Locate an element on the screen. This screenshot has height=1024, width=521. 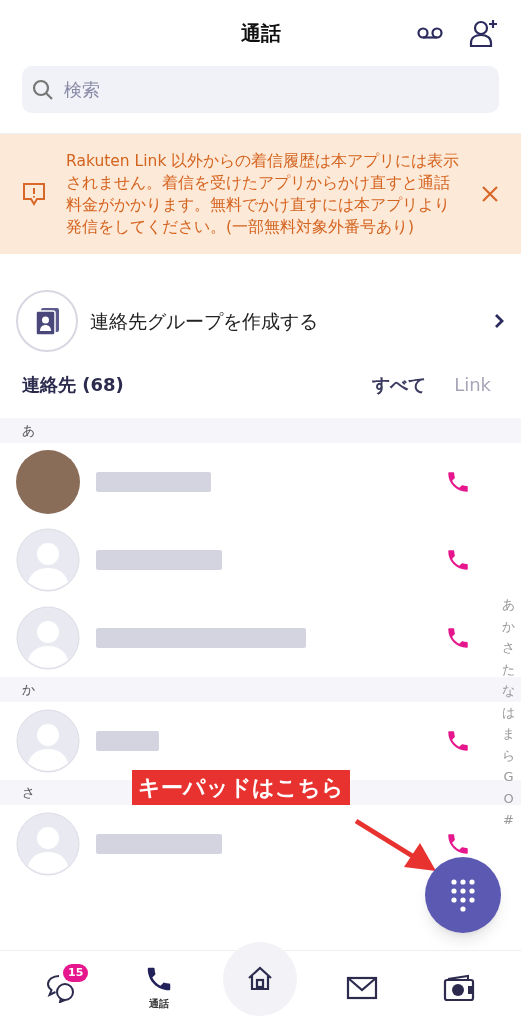
annotation-label: キーパッドはこちら is located at coordinates (241, 787).